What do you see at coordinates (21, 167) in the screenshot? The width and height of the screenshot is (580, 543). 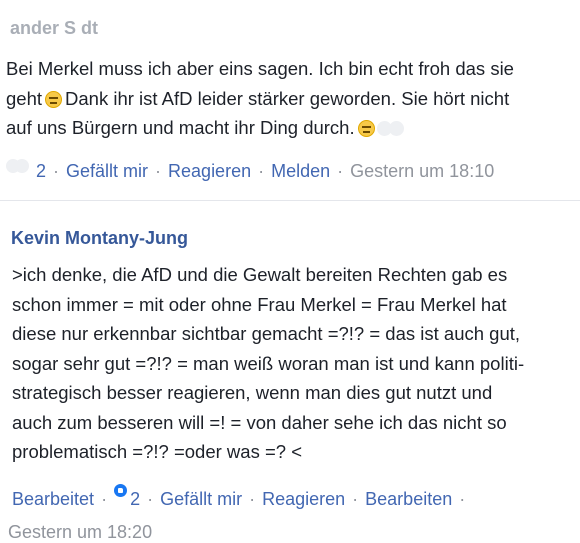 I see `reaction-icons` at bounding box center [21, 167].